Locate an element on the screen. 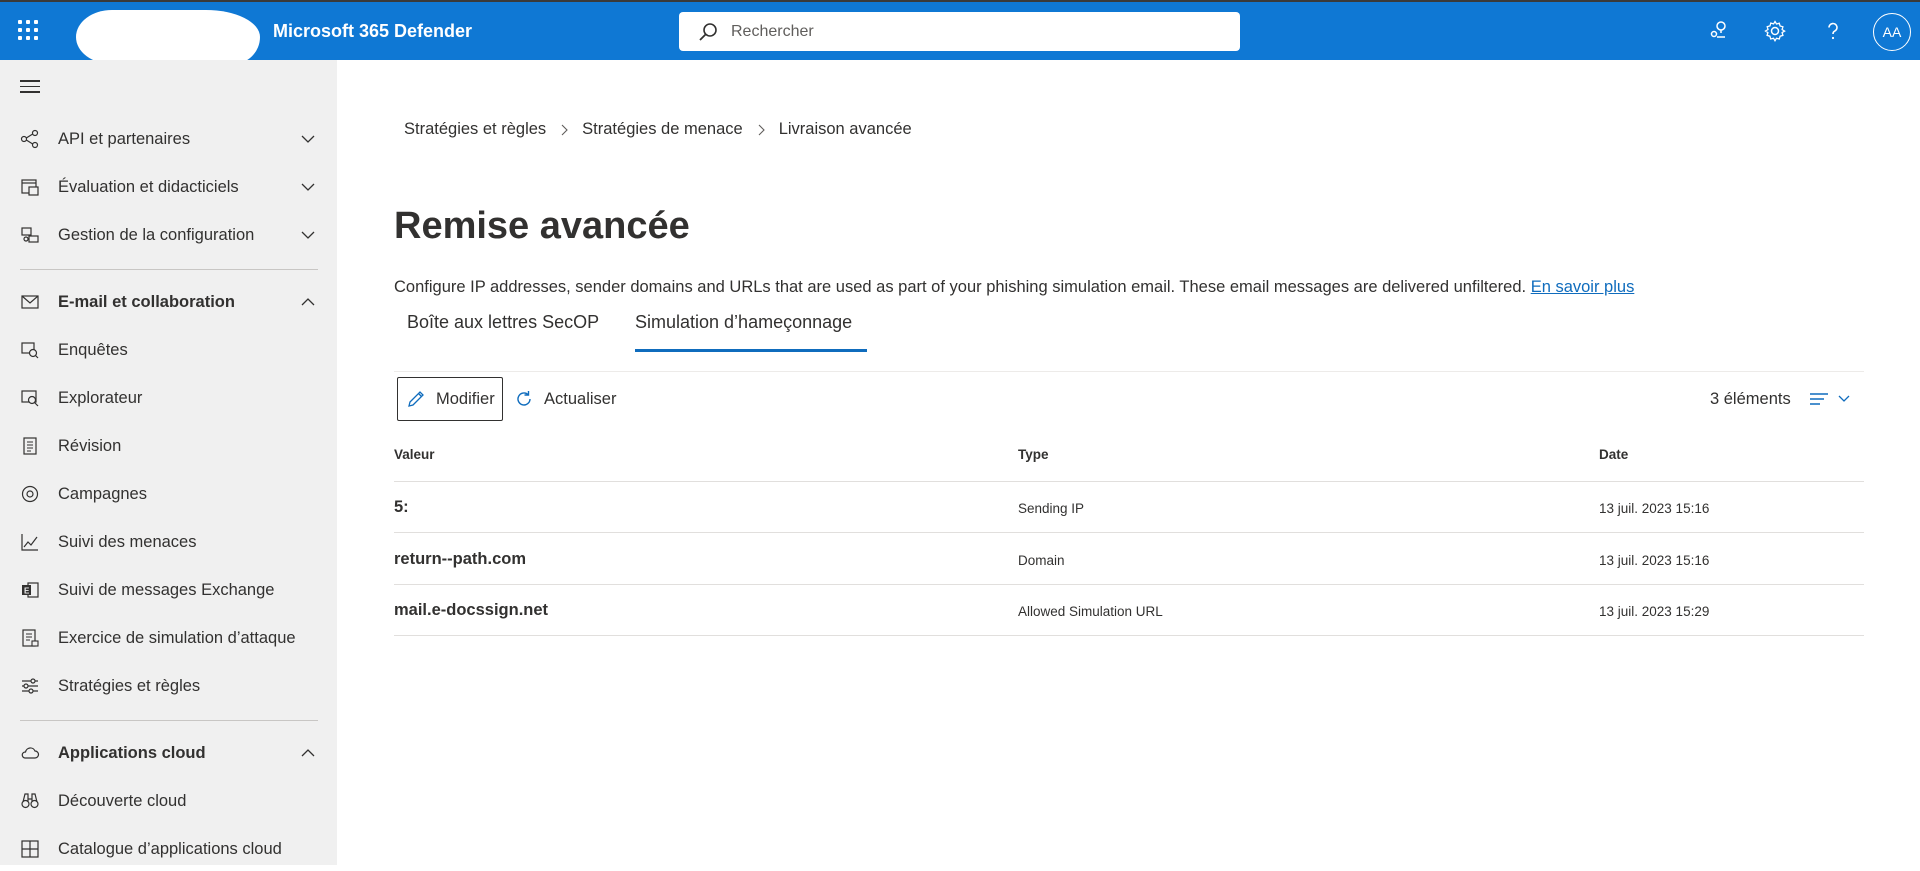  avatar: AA is located at coordinates (1892, 32).